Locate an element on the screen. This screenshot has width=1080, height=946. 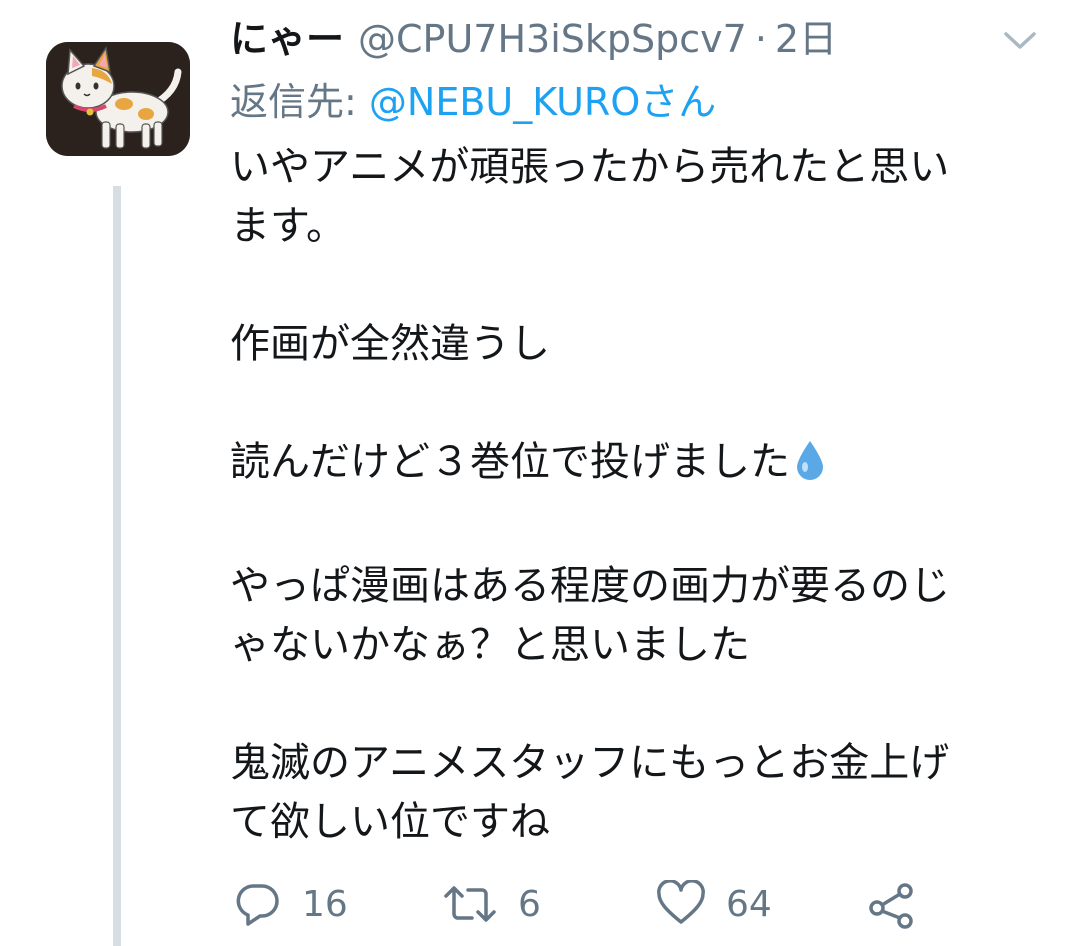
tweet-paragraph-text: 作画が全然違うし is located at coordinates (390, 344).